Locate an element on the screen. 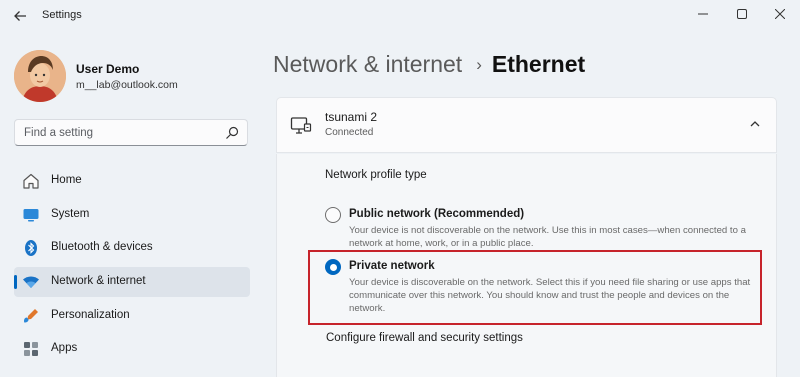  connection-name: tsunami 2 is located at coordinates (351, 117).